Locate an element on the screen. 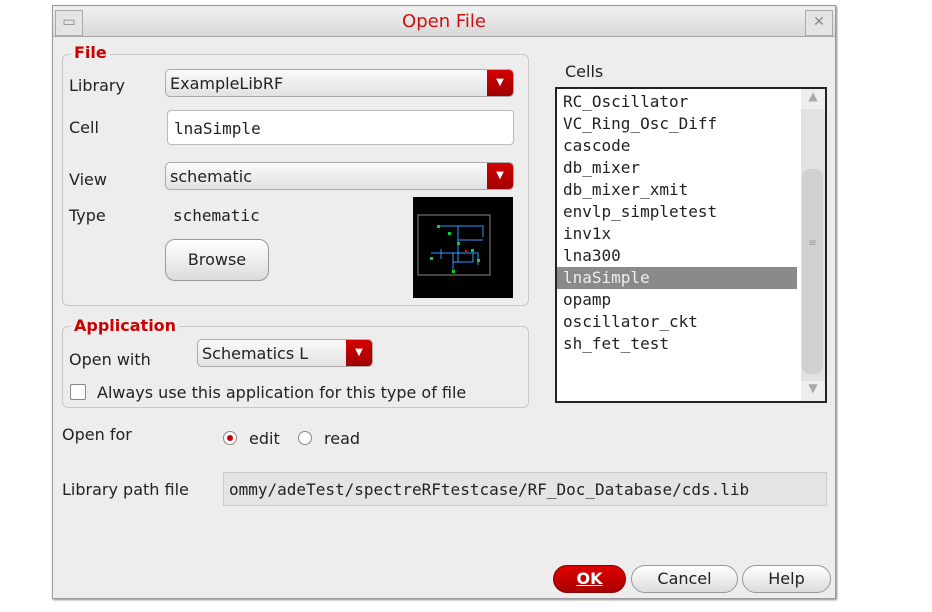 Image resolution: width=932 pixels, height=612 pixels. cell-list-item: oscillator_ckt is located at coordinates (677, 322).